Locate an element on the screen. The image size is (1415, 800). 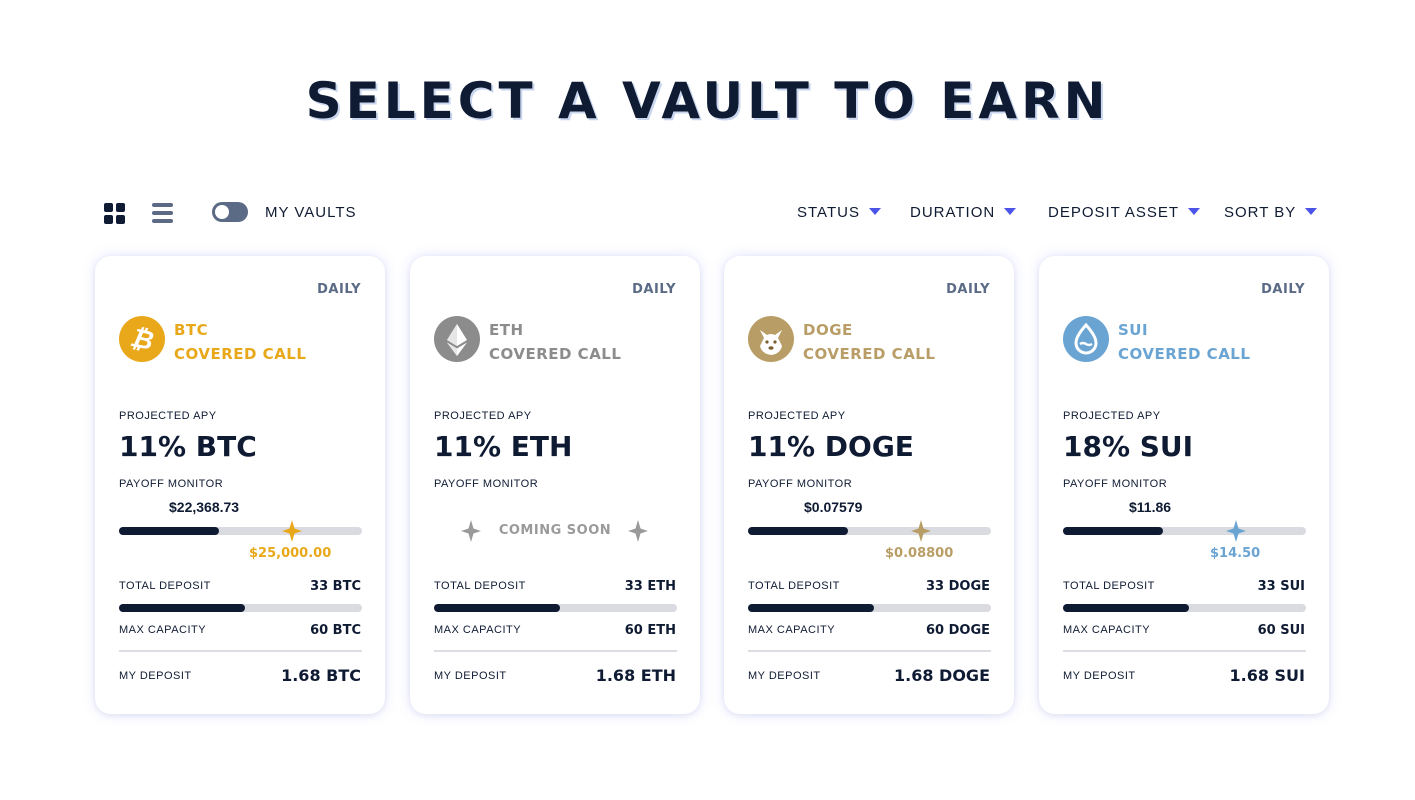
projected-apy-value: 11% DOGE is located at coordinates (831, 446).